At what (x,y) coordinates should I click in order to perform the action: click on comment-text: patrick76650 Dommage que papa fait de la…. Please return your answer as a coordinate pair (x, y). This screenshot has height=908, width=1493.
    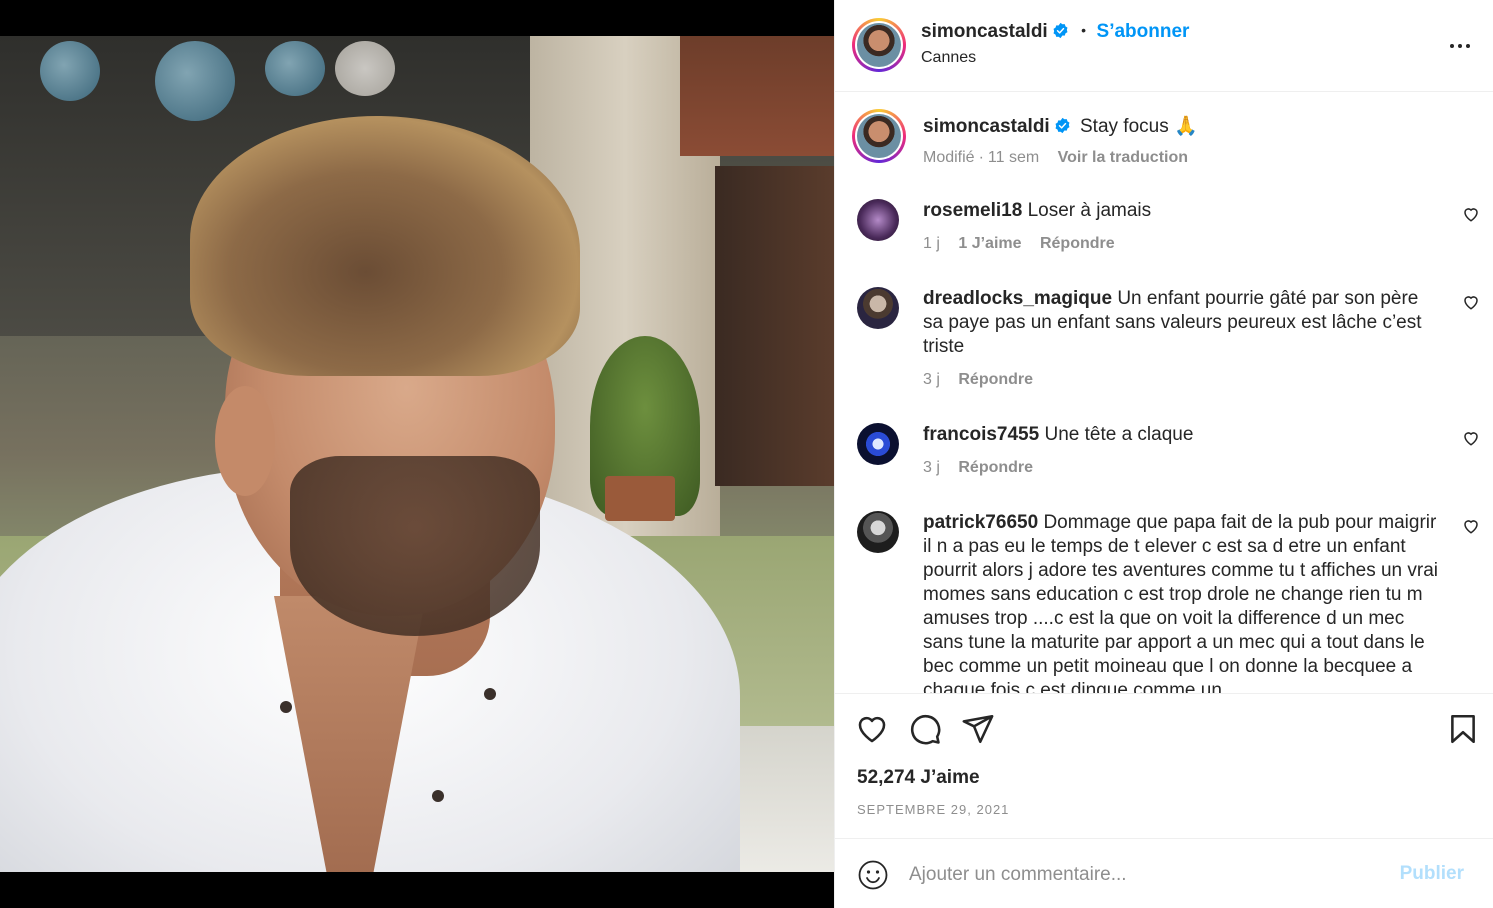
    Looking at the image, I should click on (1183, 602).